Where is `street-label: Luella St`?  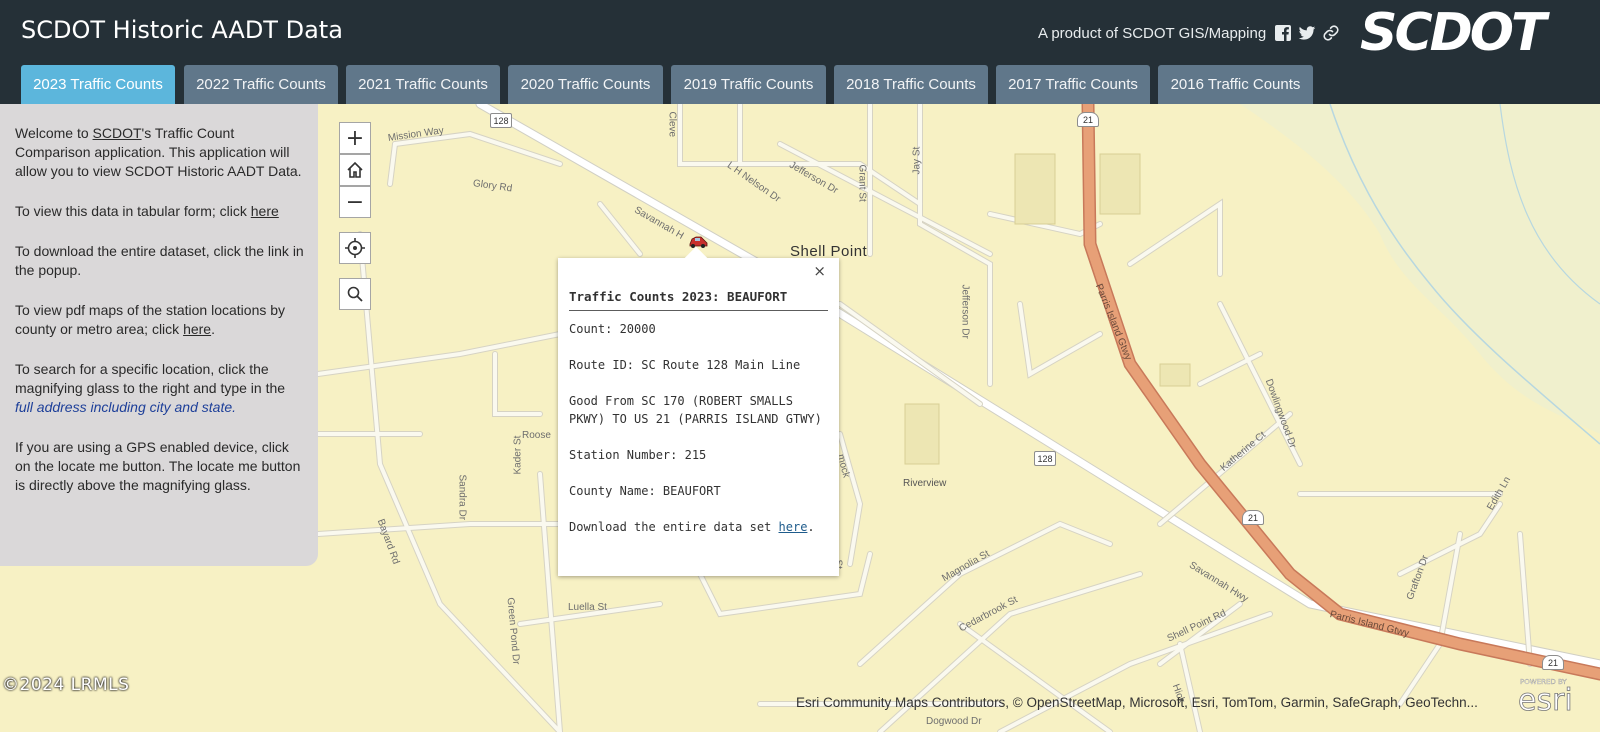
street-label: Luella St is located at coordinates (587, 607).